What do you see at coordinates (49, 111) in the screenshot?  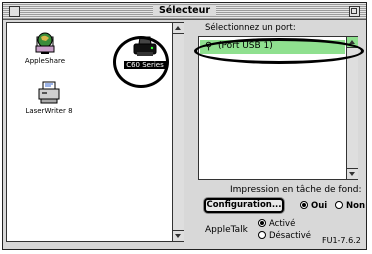 I see `driver-label: LaserWriter 8` at bounding box center [49, 111].